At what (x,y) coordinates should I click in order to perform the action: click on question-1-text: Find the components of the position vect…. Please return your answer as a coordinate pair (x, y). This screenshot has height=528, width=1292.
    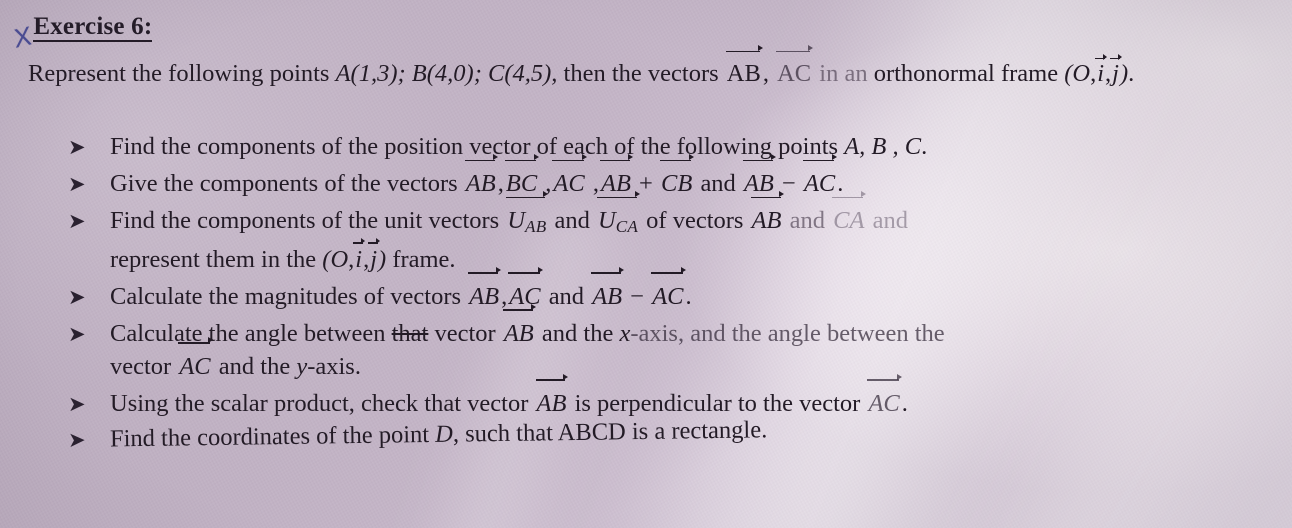
    Looking at the image, I should click on (474, 146).